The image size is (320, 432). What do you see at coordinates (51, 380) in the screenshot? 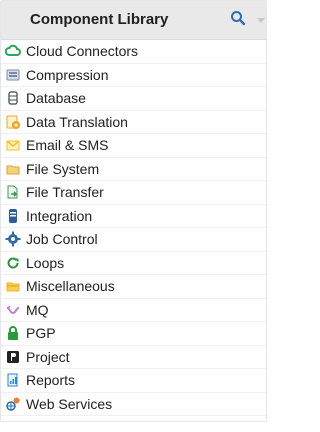
I see `list-item-label: Reports` at bounding box center [51, 380].